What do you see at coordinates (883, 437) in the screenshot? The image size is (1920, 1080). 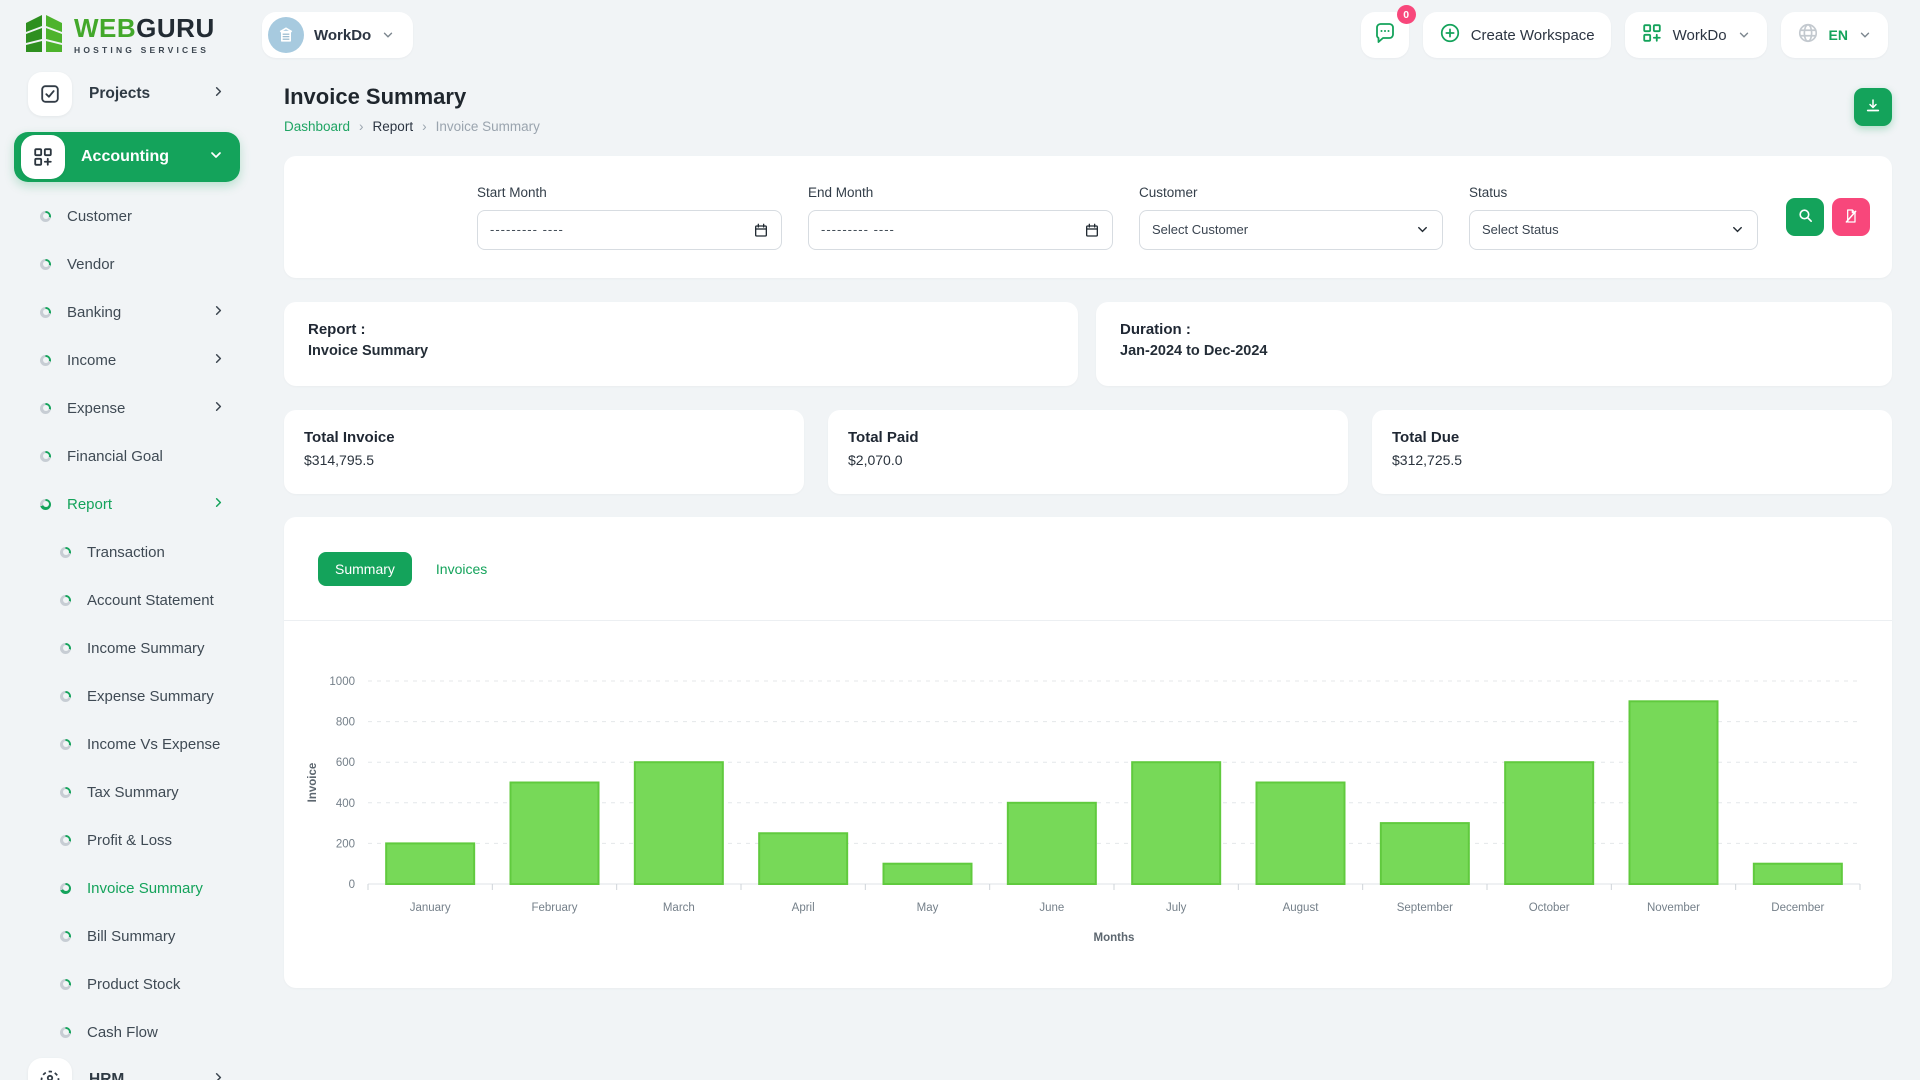 I see `total-card-label: Total Paid` at bounding box center [883, 437].